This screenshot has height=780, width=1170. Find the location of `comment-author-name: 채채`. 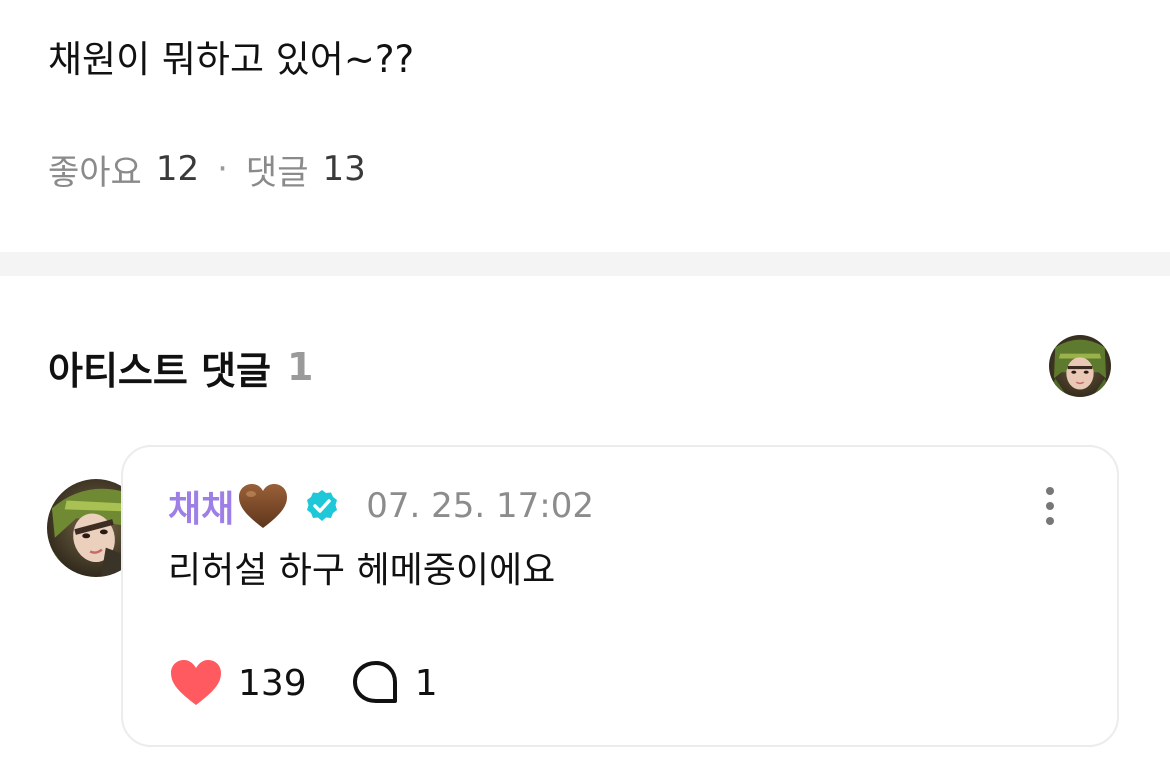

comment-author-name: 채채 is located at coordinates (201, 506).